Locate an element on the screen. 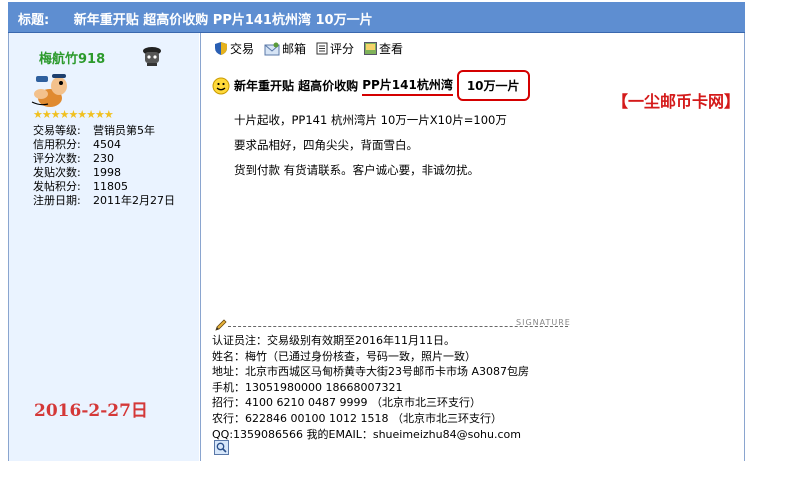 Image resolution: width=794 pixels, height=482 pixels. stat-value: 4504 is located at coordinates (107, 144).